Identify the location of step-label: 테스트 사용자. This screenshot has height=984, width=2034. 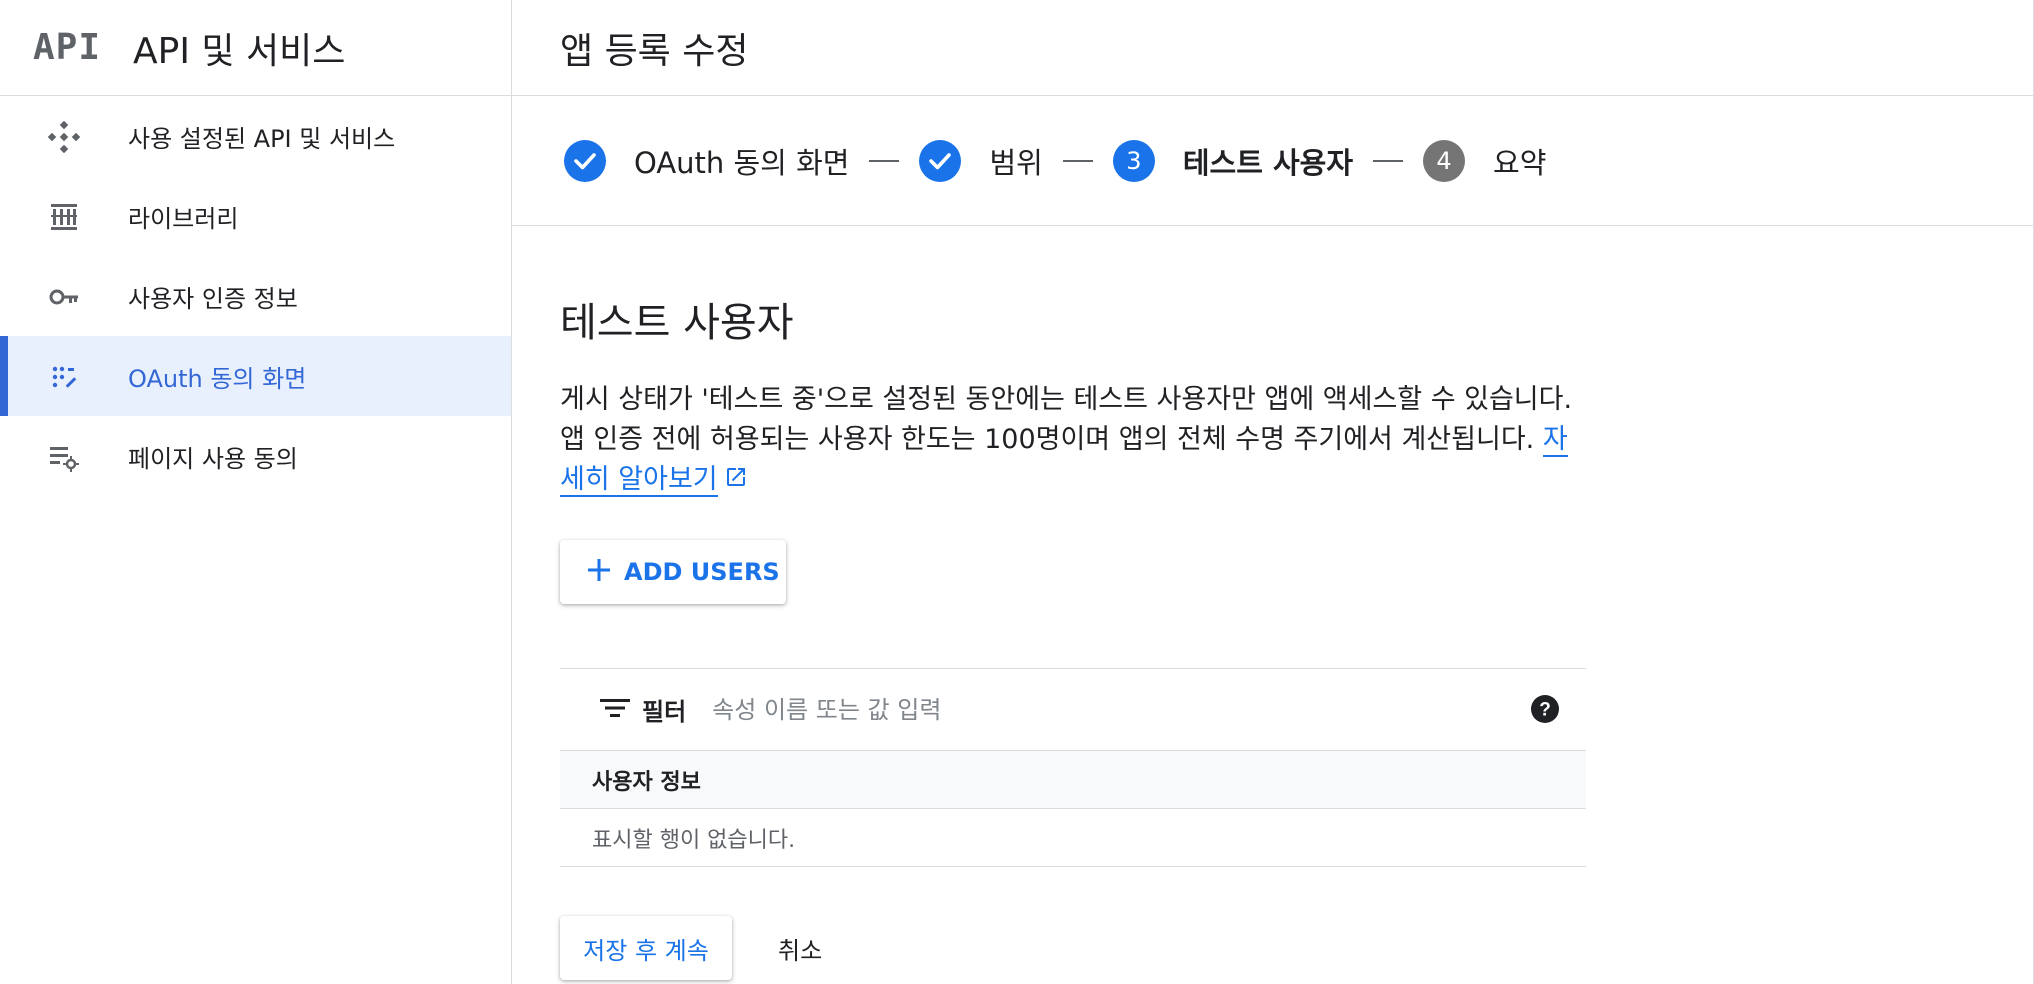
(1268, 162).